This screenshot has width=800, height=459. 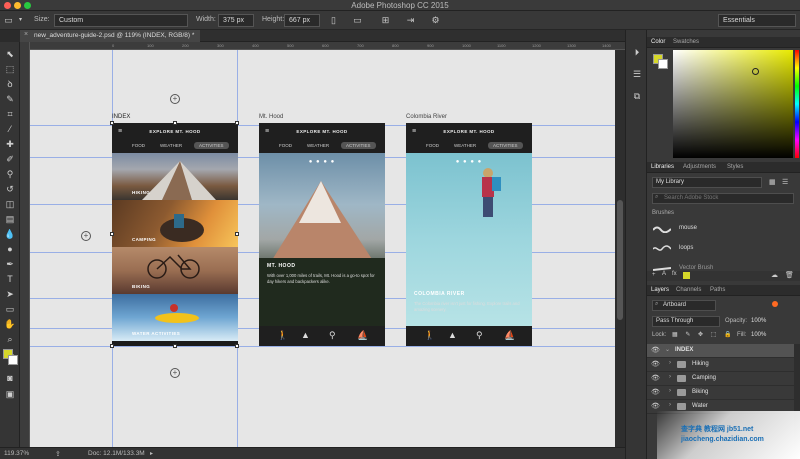 I want to click on type-tool-icon: T, so click(x=10, y=279).